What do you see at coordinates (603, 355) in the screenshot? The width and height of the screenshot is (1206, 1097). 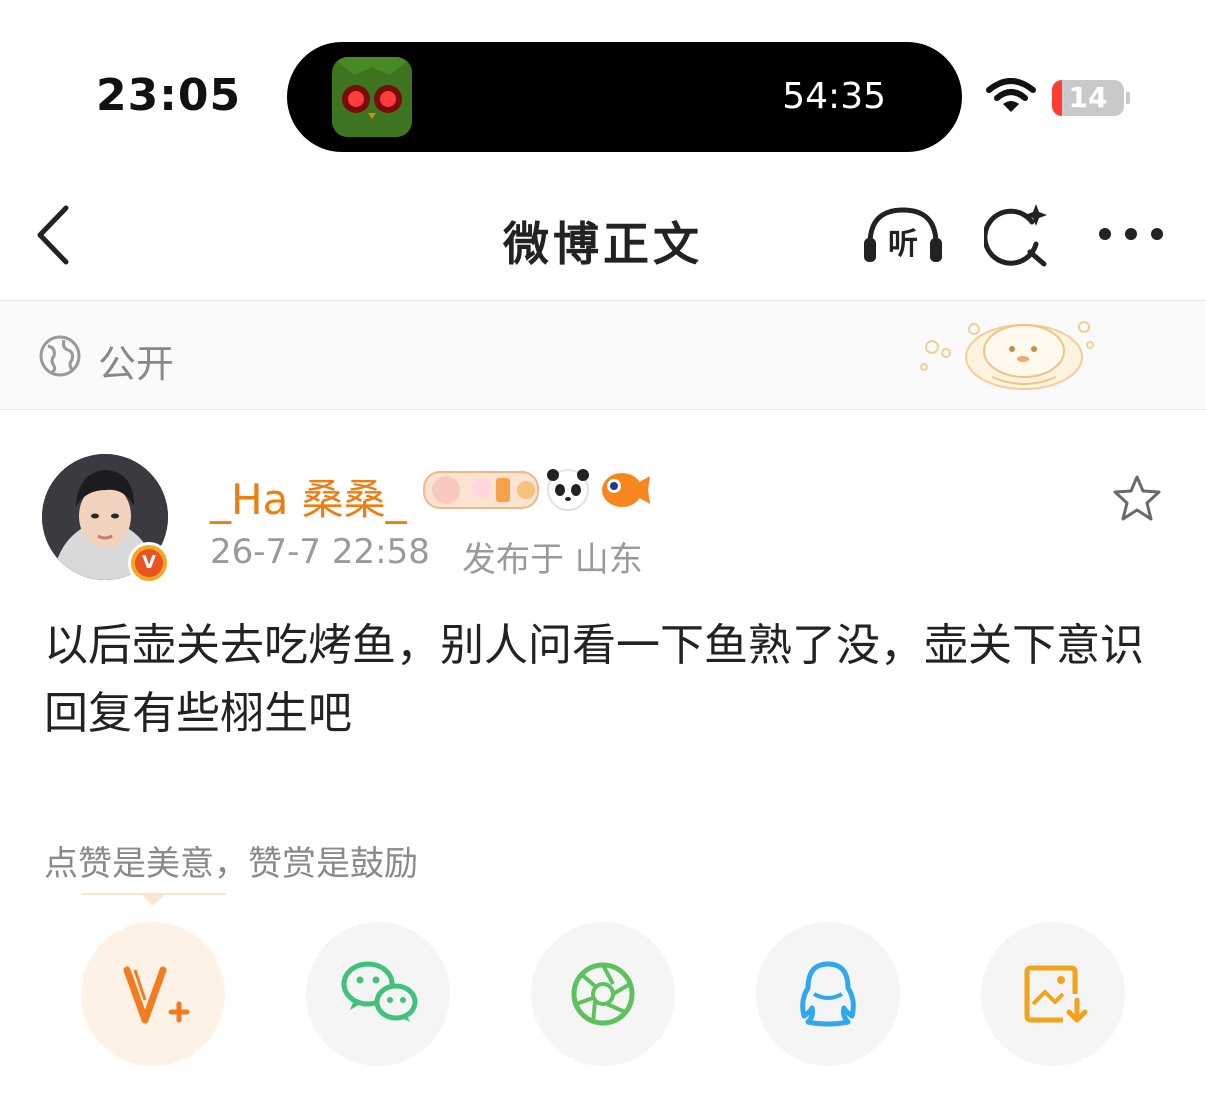 I see `visibility-bar: 公开` at bounding box center [603, 355].